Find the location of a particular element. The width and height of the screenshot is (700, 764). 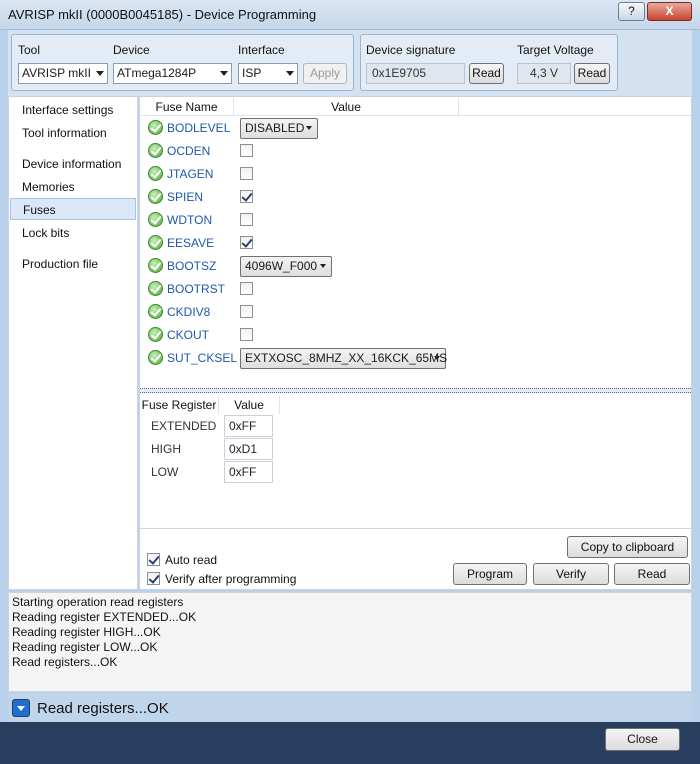

fuse-row-ckdiv8: CKDIV8 is located at coordinates (415, 312).